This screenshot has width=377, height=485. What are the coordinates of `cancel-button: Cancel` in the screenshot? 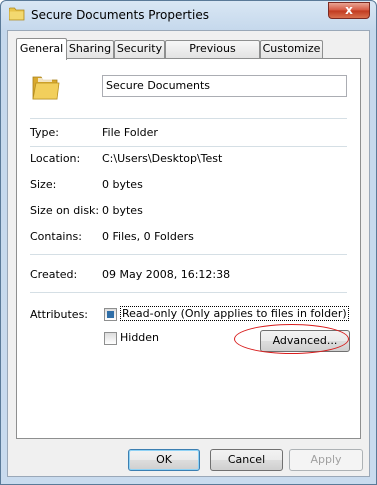 It's located at (246, 460).